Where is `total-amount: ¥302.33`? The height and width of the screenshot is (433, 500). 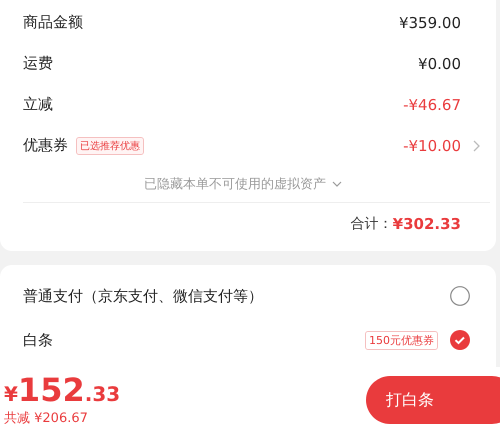 total-amount: ¥302.33 is located at coordinates (426, 224).